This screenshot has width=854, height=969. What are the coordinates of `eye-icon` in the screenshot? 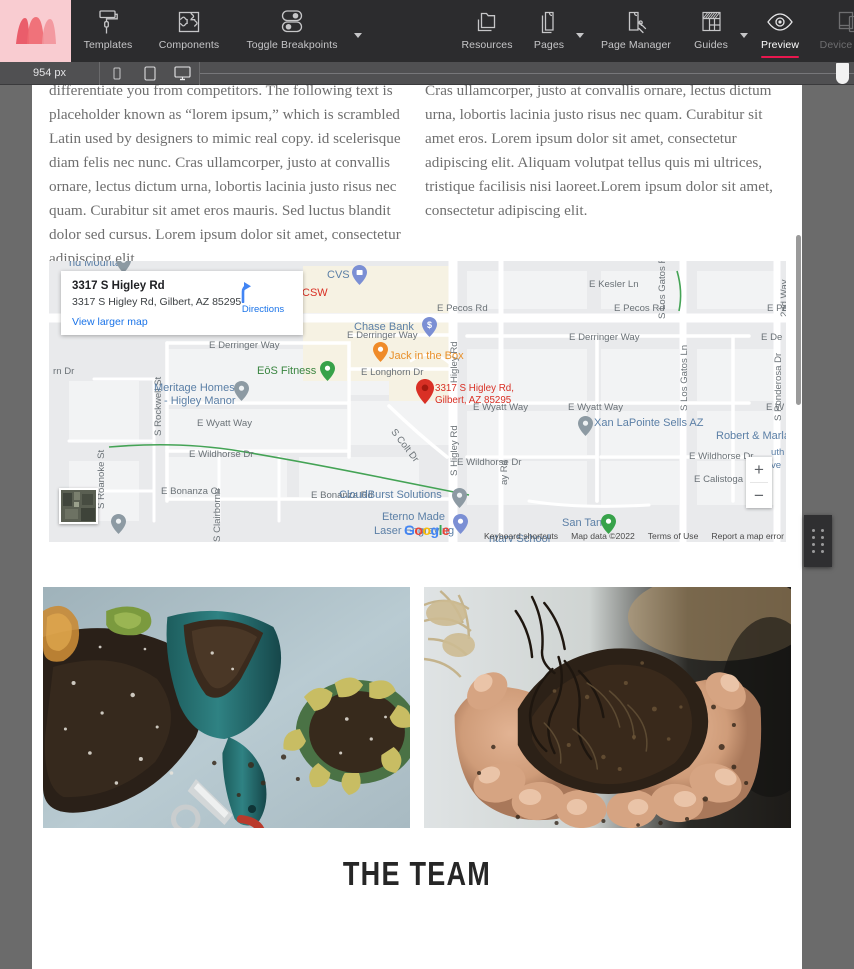 It's located at (780, 22).